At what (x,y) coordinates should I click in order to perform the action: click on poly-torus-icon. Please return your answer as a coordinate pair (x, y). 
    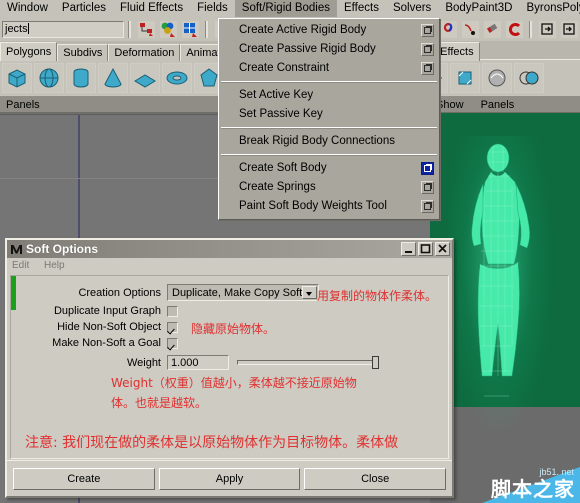
    Looking at the image, I should click on (177, 78).